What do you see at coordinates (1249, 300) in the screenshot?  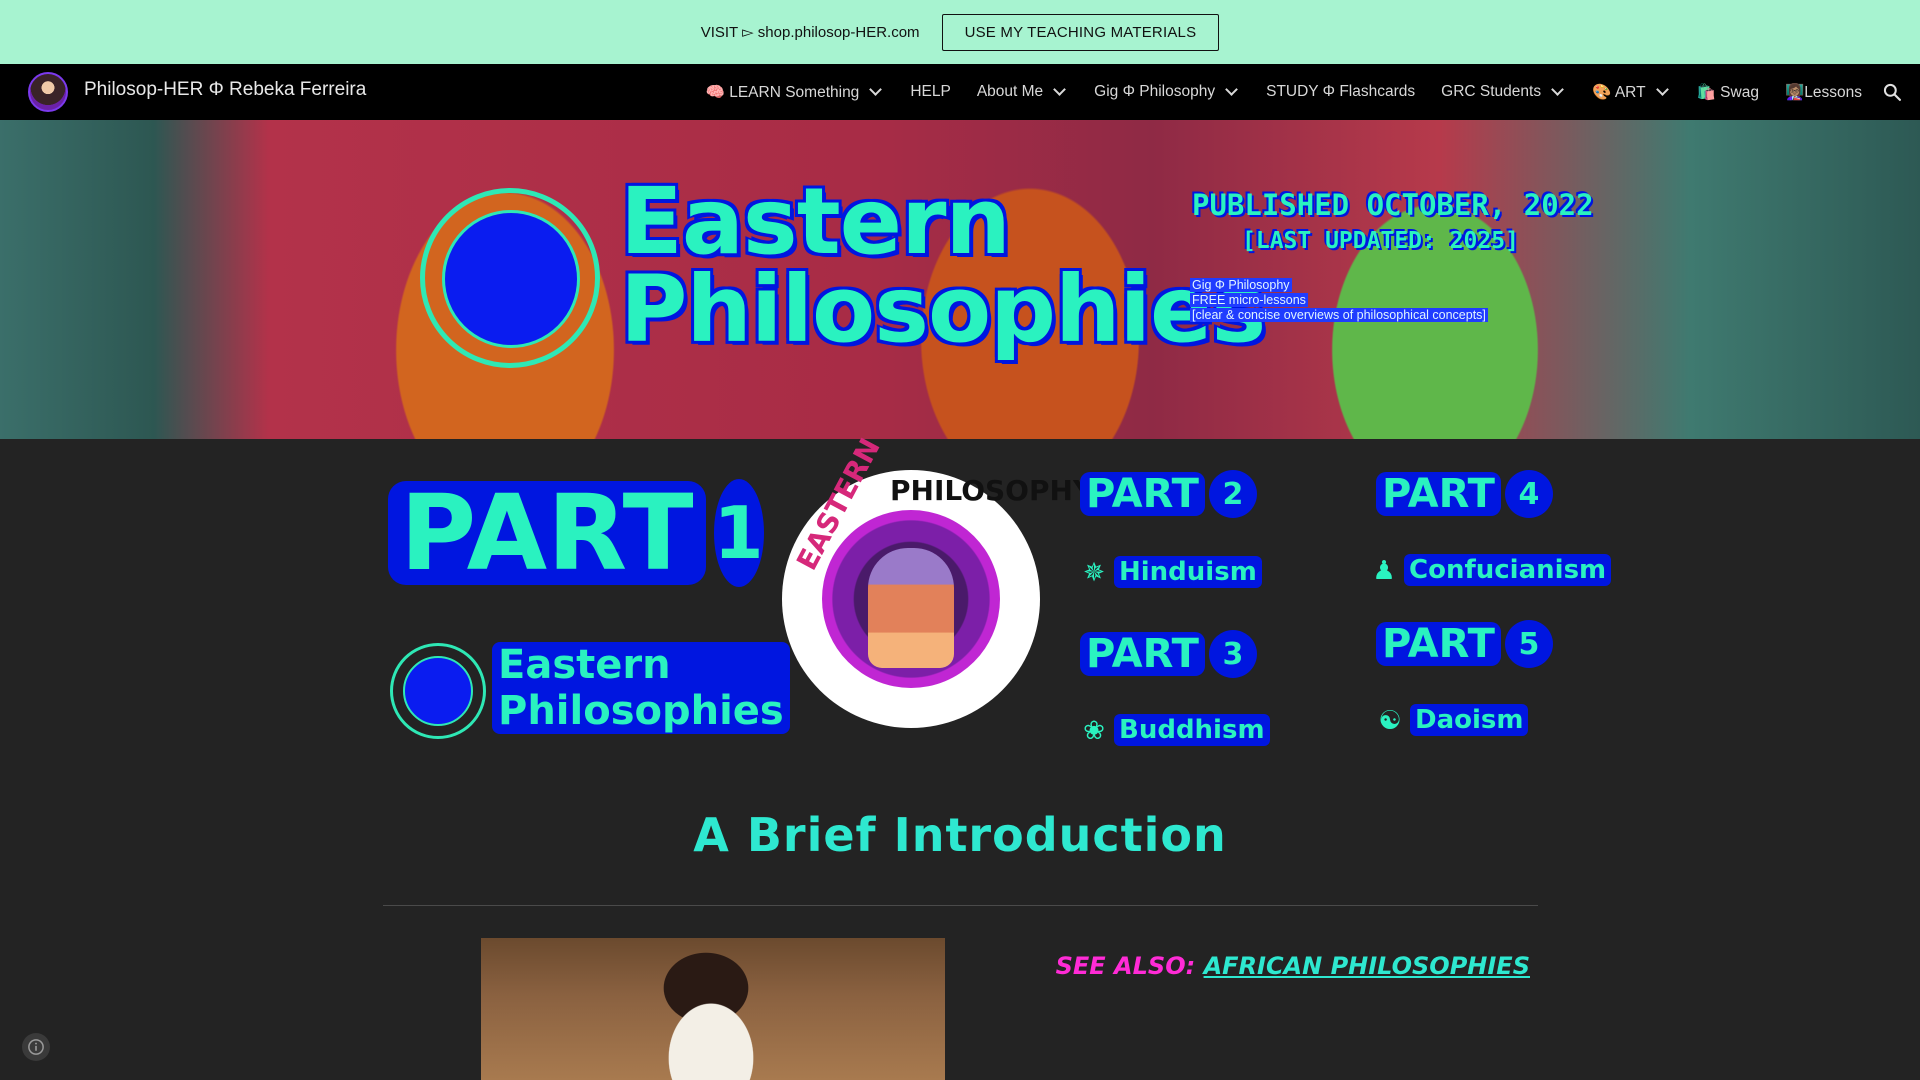 I see `hero-small-line2: FREE micro-lessons` at bounding box center [1249, 300].